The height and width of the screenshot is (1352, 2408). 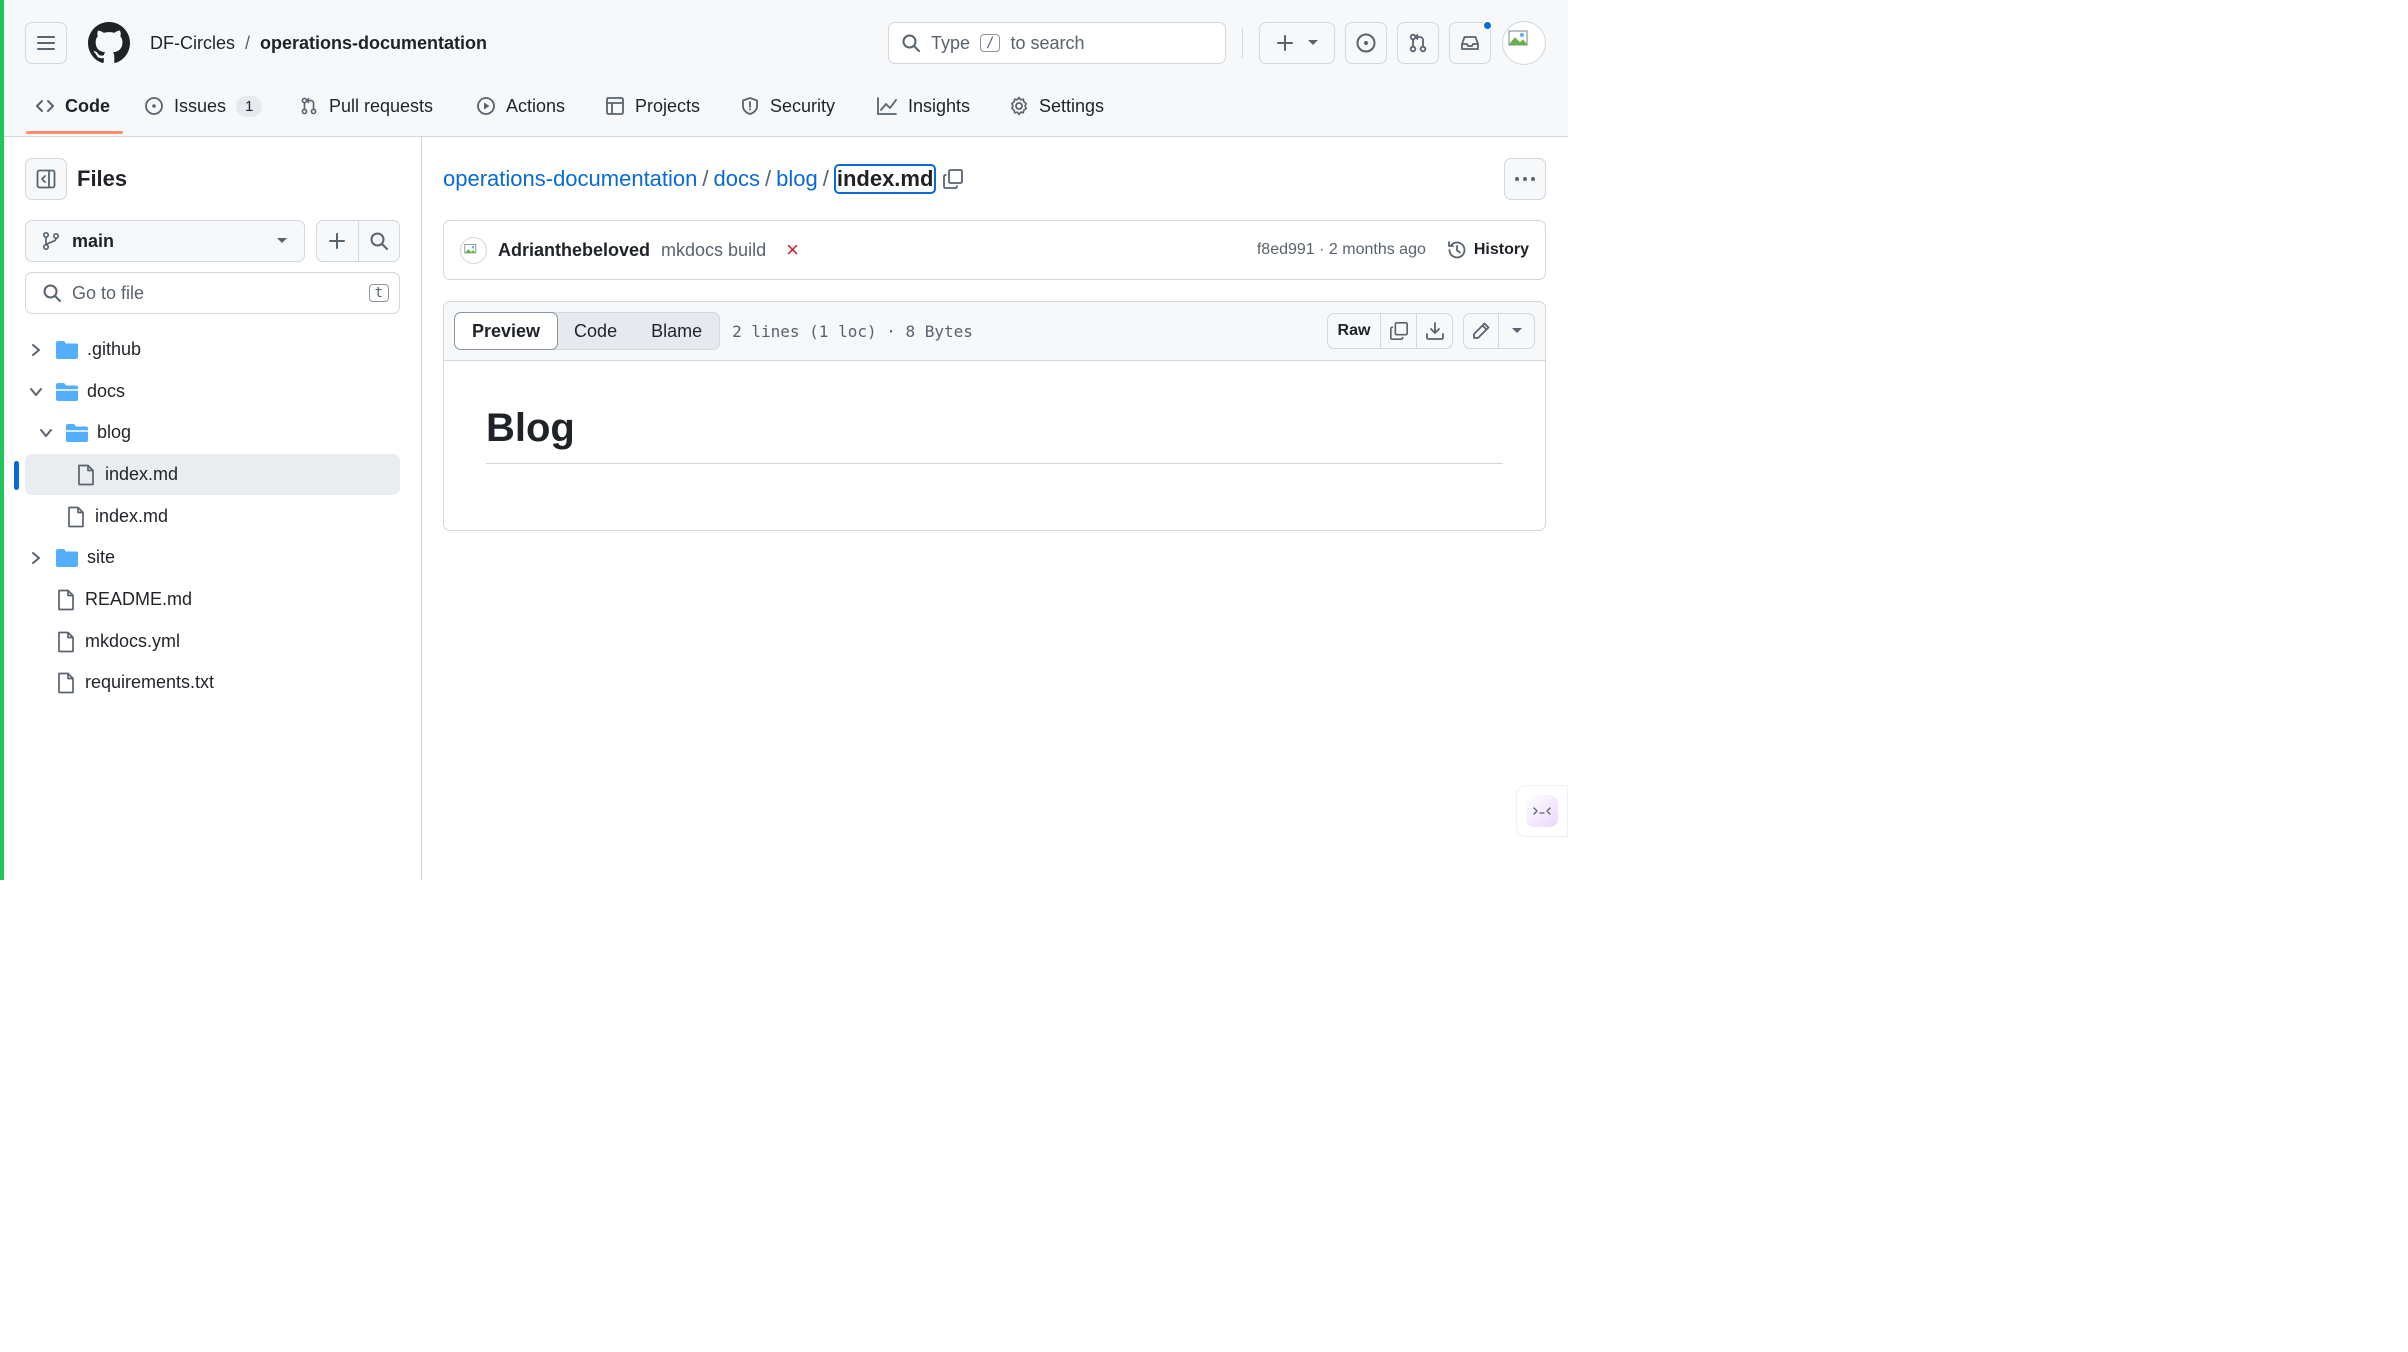 I want to click on assistant-icon, so click(x=1542, y=811).